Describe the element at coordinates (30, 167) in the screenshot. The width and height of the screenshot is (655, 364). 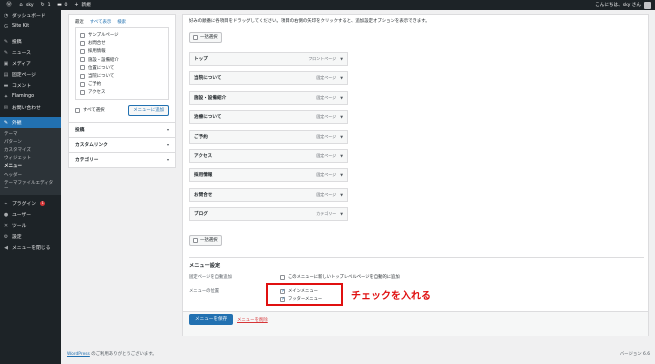
I see `submenu-item: メニュー` at that location.